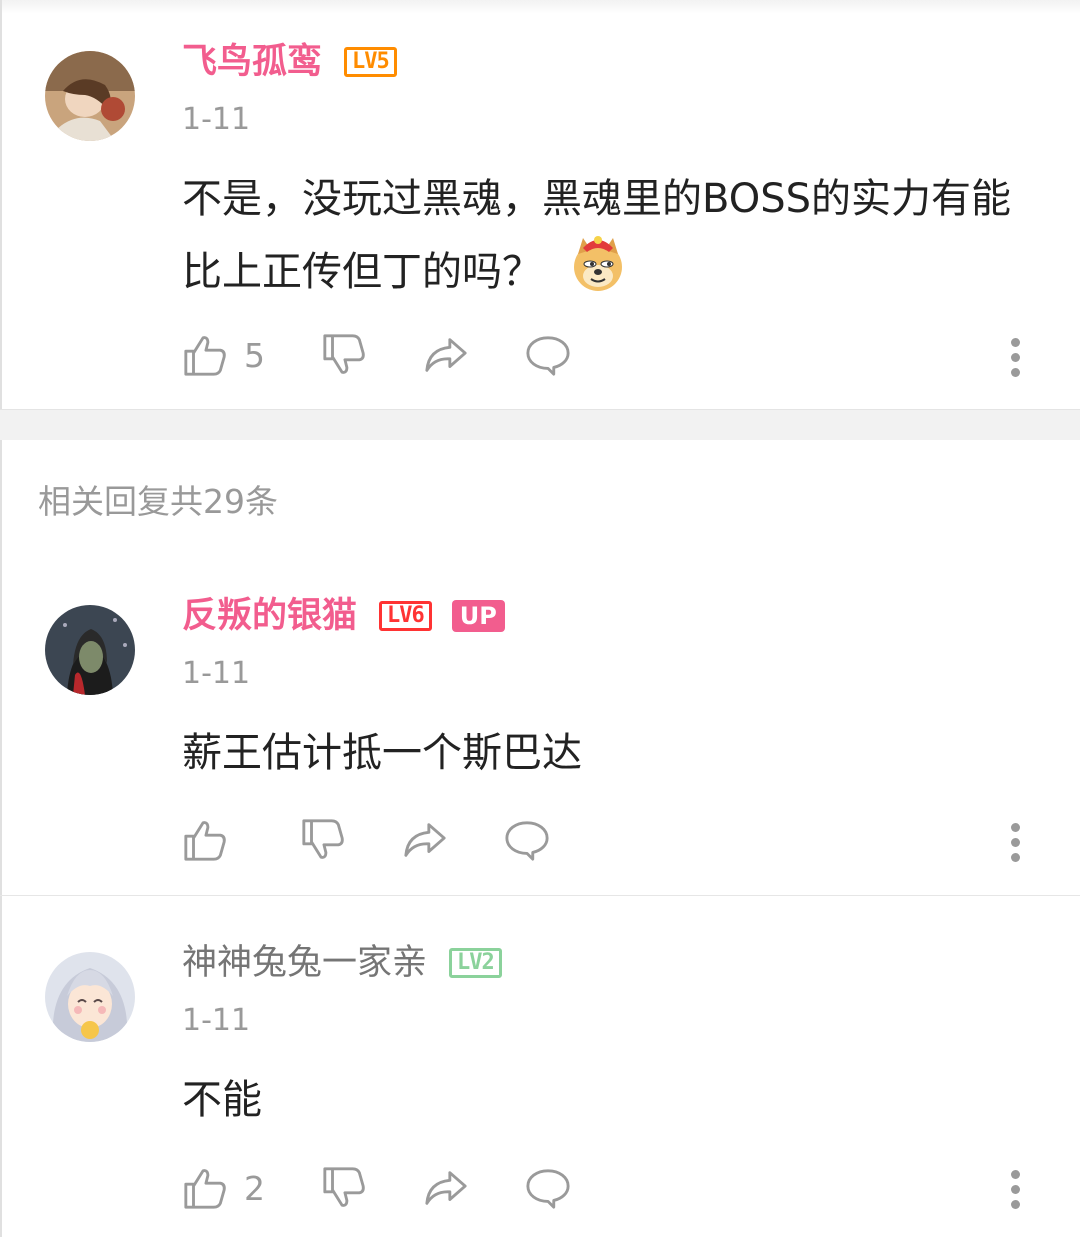  Describe the element at coordinates (540, 895) in the screenshot. I see `divider` at that location.